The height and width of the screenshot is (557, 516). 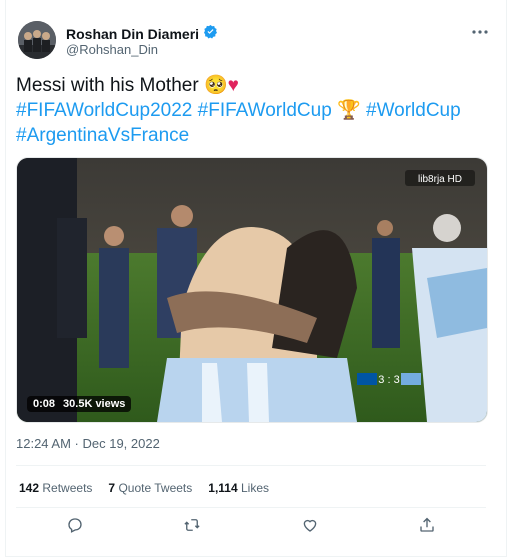 I want to click on retweet-icon, so click(x=192, y=525).